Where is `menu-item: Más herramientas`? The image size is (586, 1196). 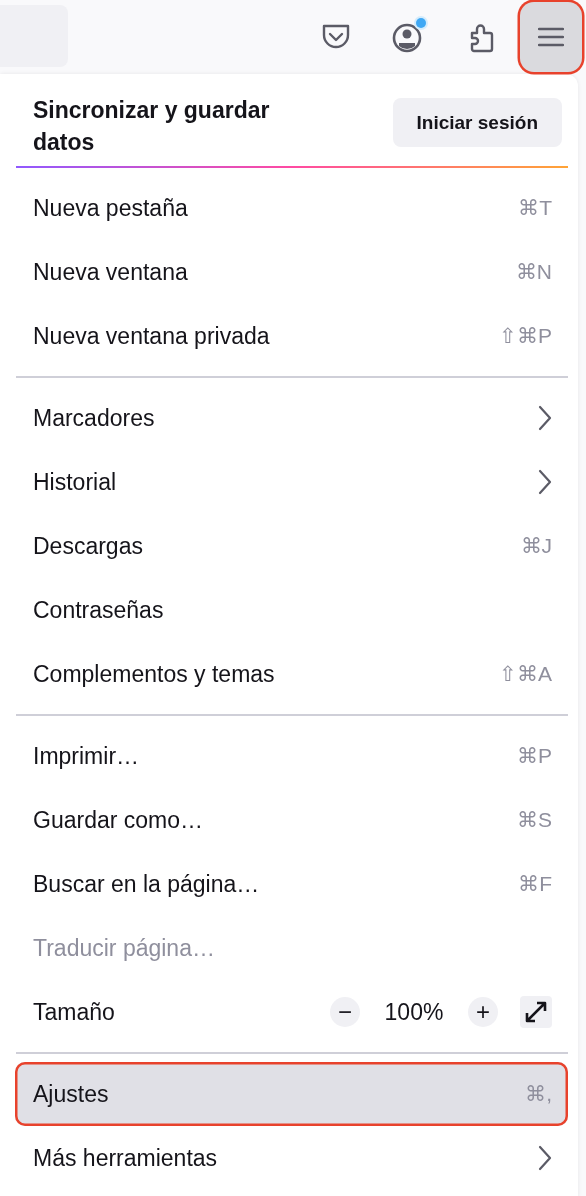 menu-item: Más herramientas is located at coordinates (291, 1158).